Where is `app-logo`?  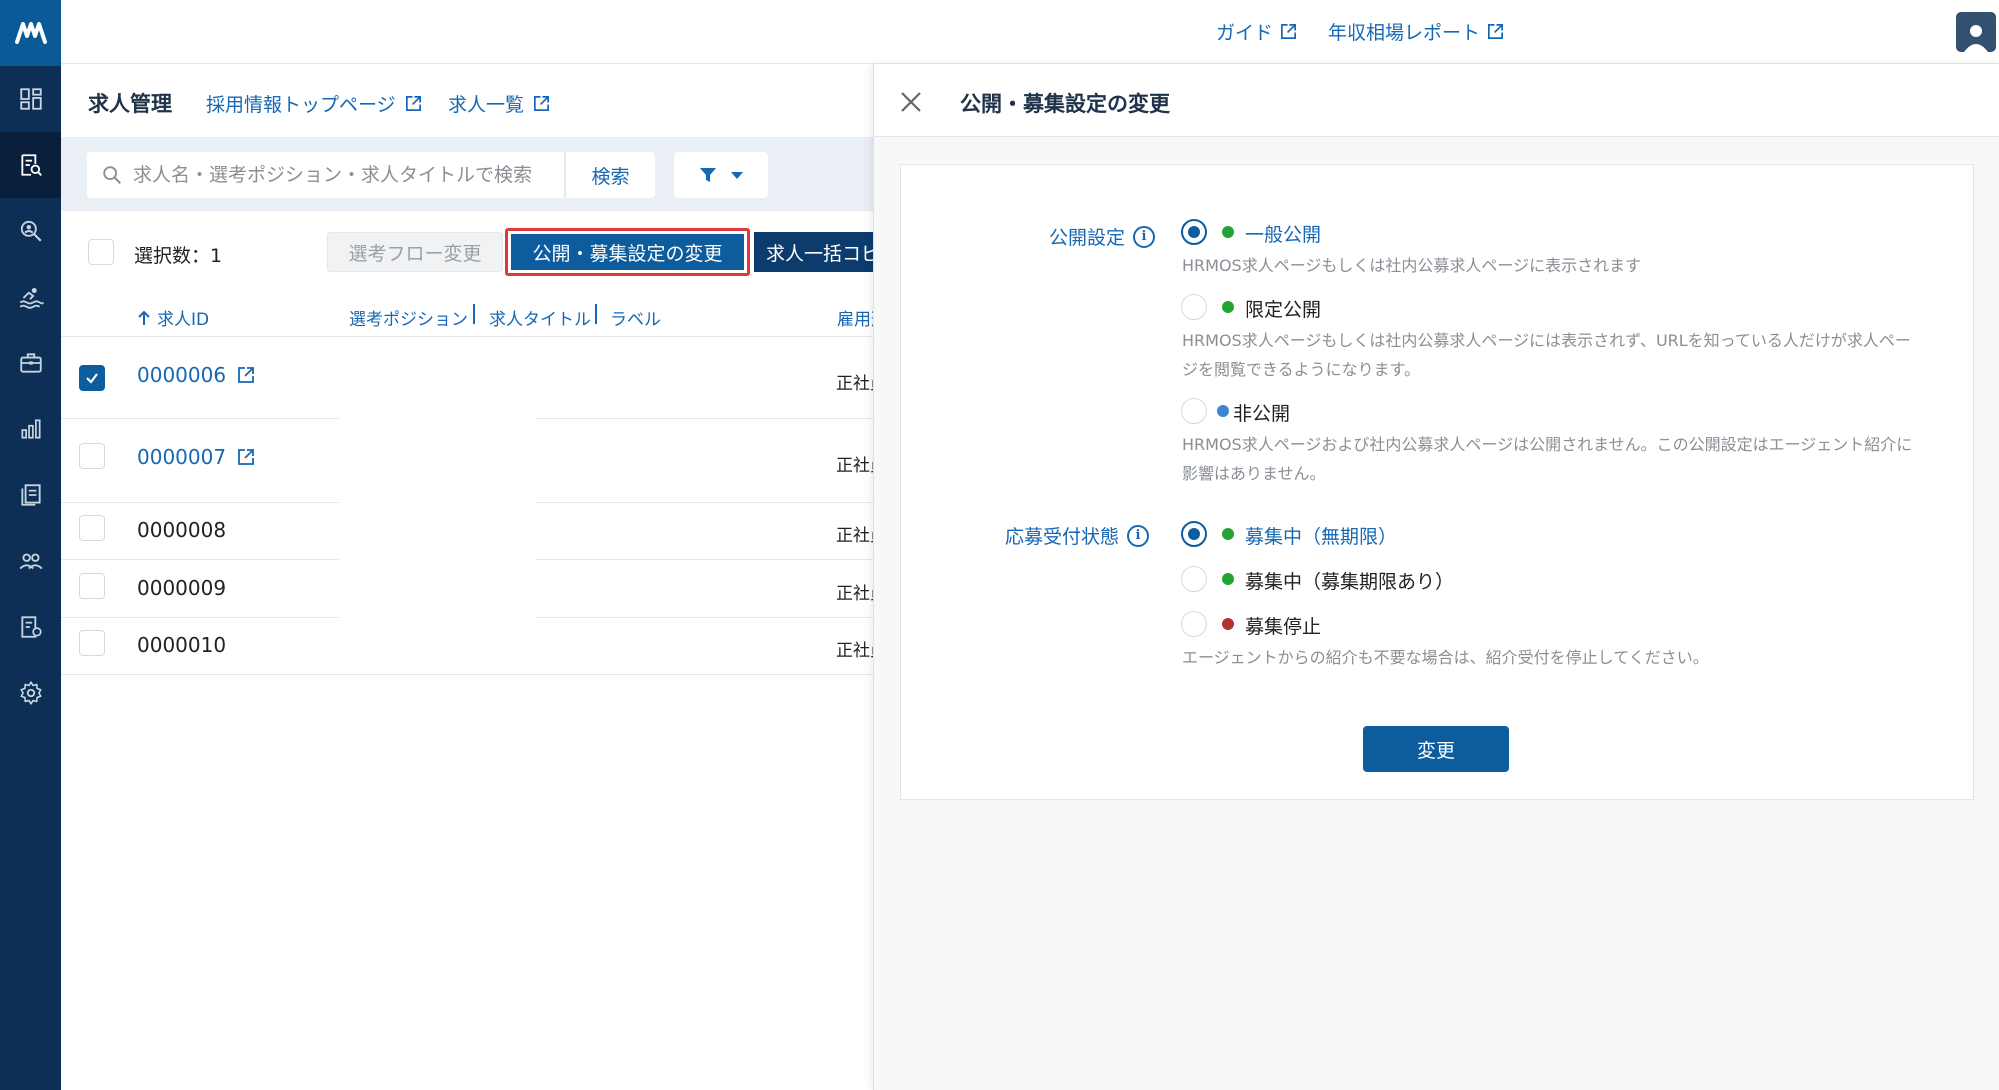
app-logo is located at coordinates (30, 33).